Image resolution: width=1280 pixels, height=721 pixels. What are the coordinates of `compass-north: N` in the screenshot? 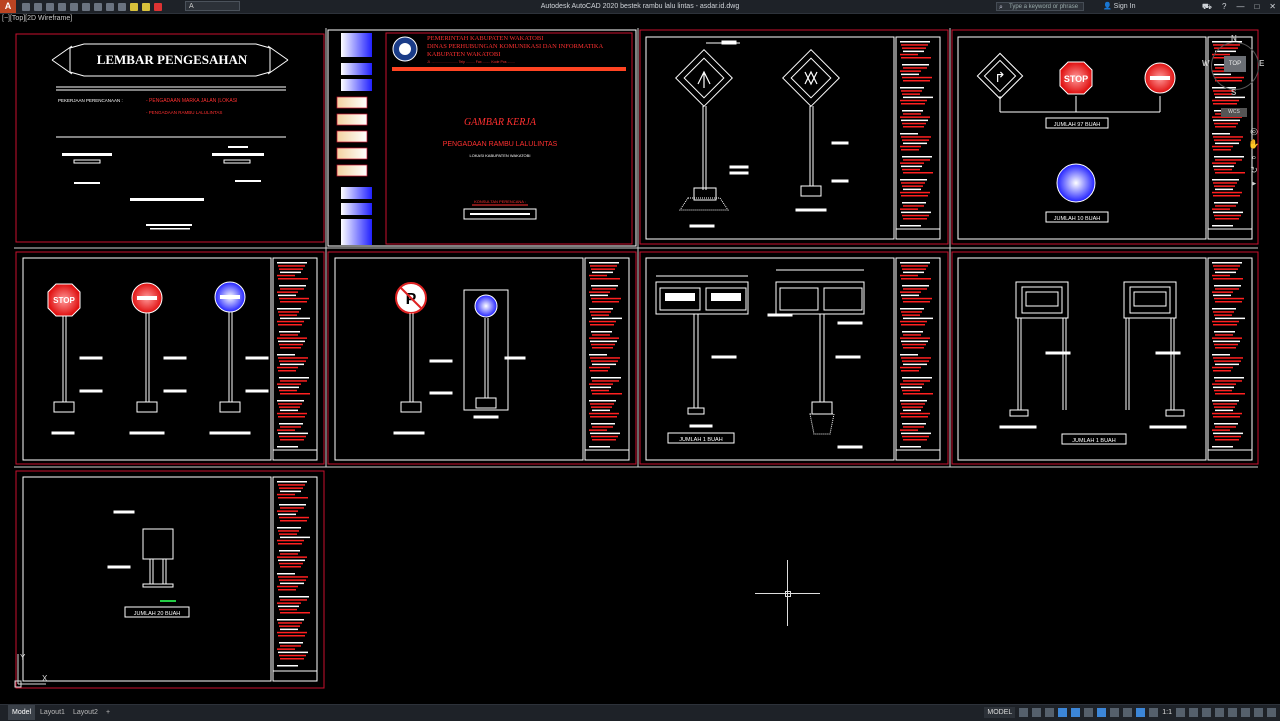 It's located at (1234, 38).